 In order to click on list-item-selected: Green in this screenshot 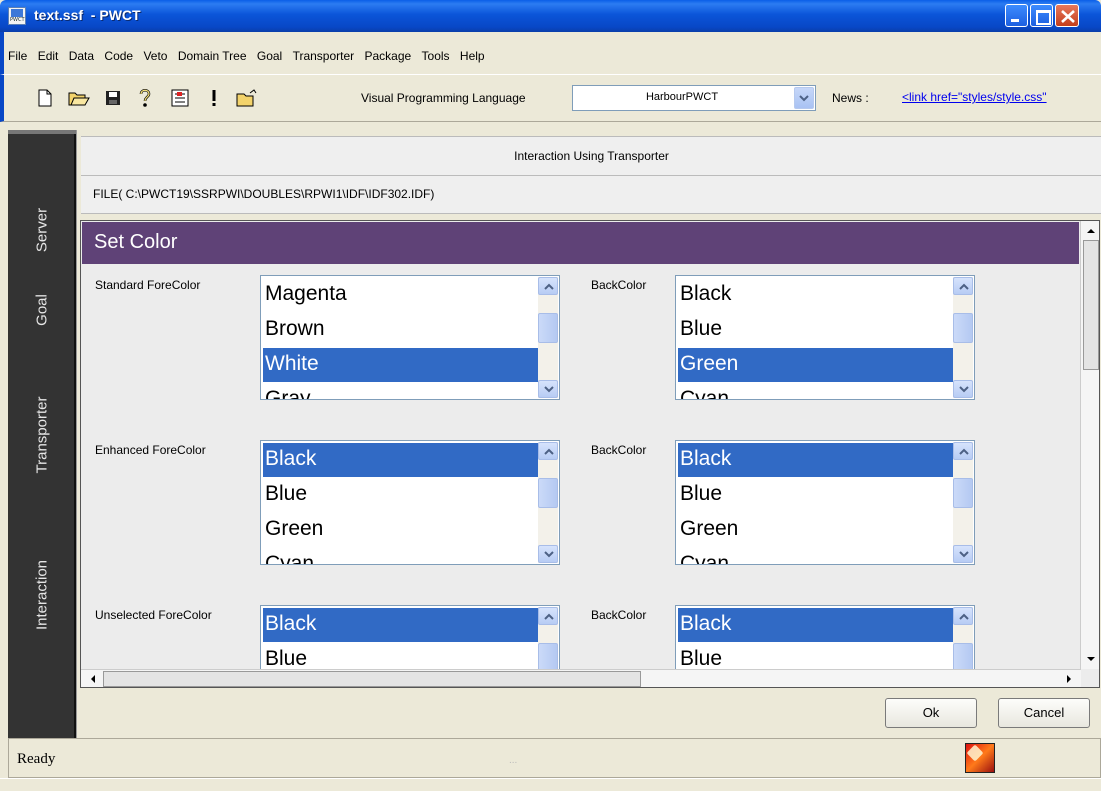, I will do `click(816, 365)`.